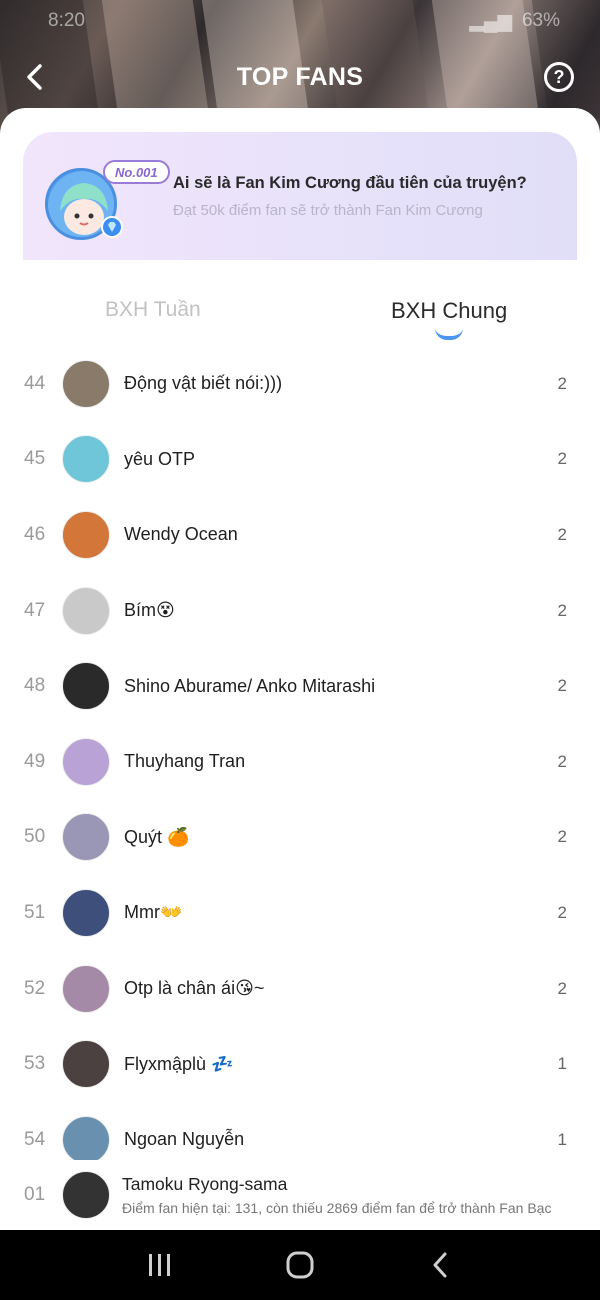  I want to click on fan-name: Động vật biết nói:))), so click(203, 383).